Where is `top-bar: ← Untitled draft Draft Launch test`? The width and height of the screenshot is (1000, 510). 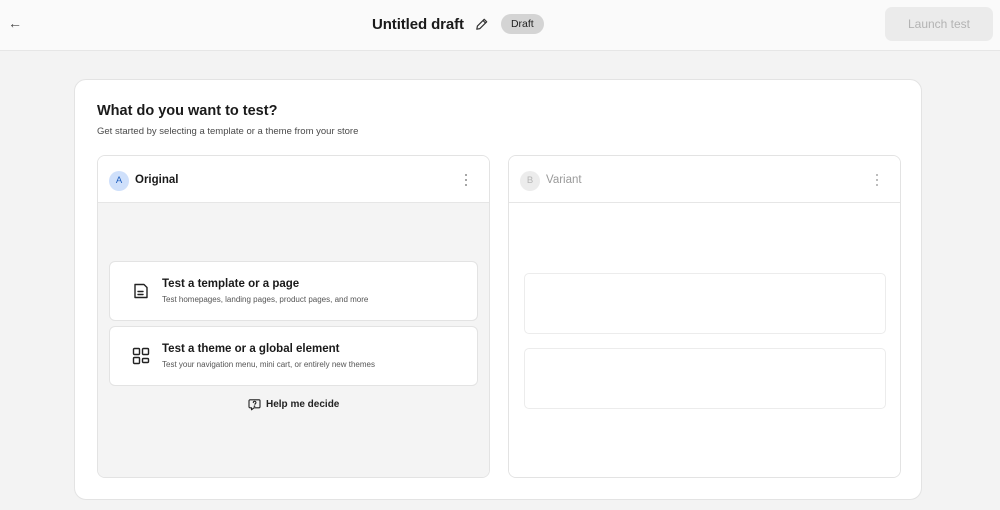
top-bar: ← Untitled draft Draft Launch test is located at coordinates (500, 25).